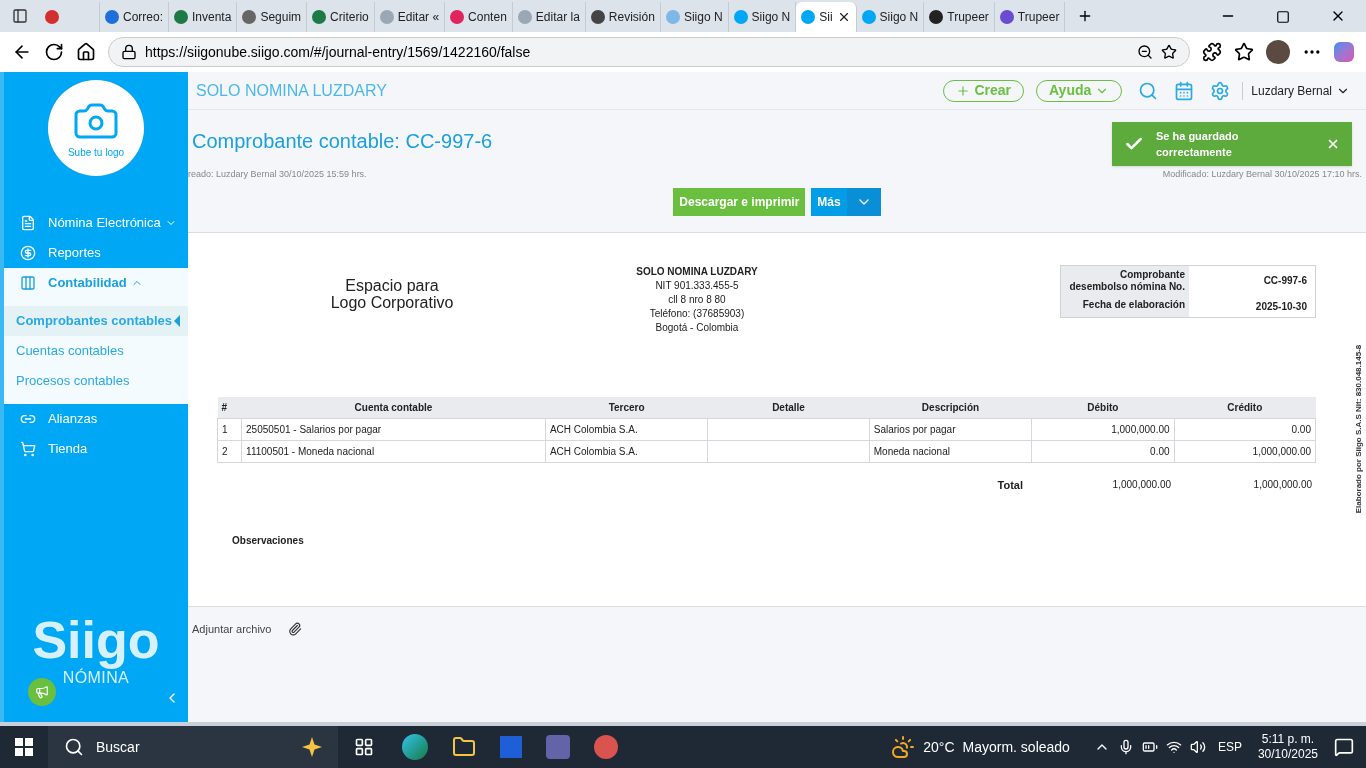 Image resolution: width=1366 pixels, height=768 pixels. I want to click on created-info: reado: Luzdary Bernal 30/10/2025 15:59 hrs., so click(277, 174).